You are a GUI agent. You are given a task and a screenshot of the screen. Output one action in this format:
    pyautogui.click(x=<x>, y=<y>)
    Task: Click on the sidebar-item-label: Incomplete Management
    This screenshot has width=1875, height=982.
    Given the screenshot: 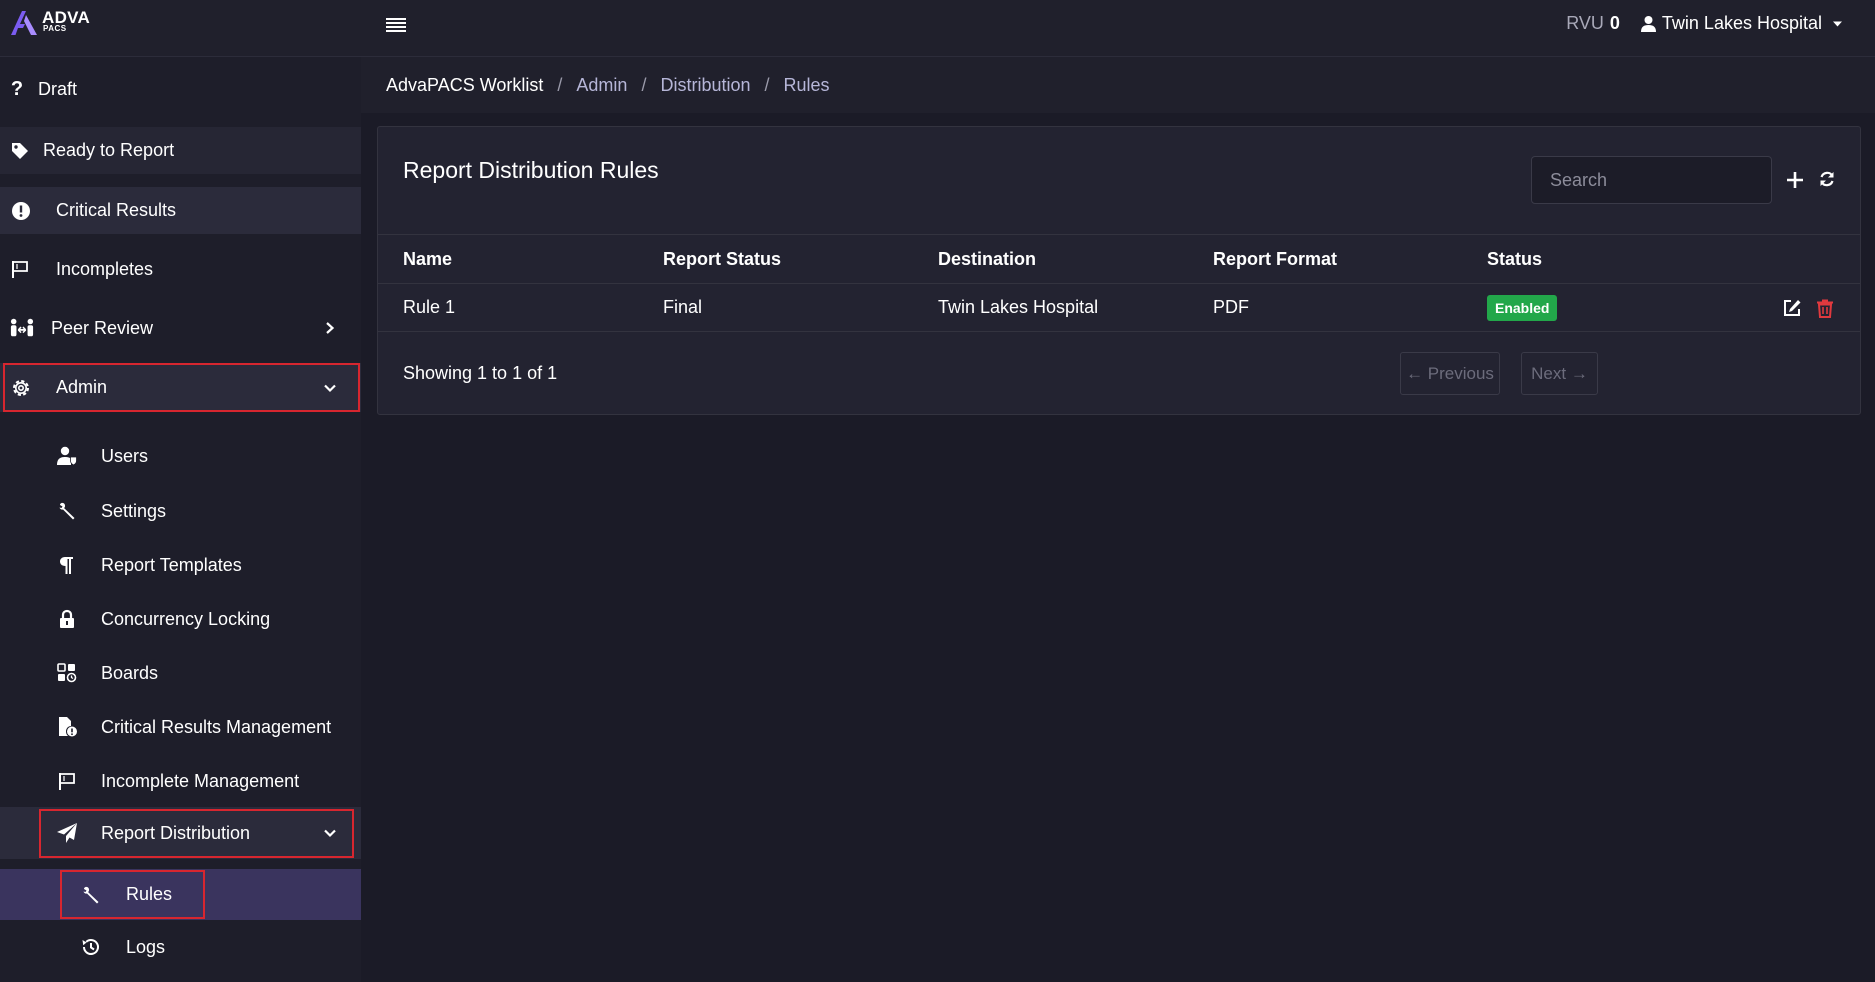 What is the action you would take?
    pyautogui.click(x=200, y=780)
    